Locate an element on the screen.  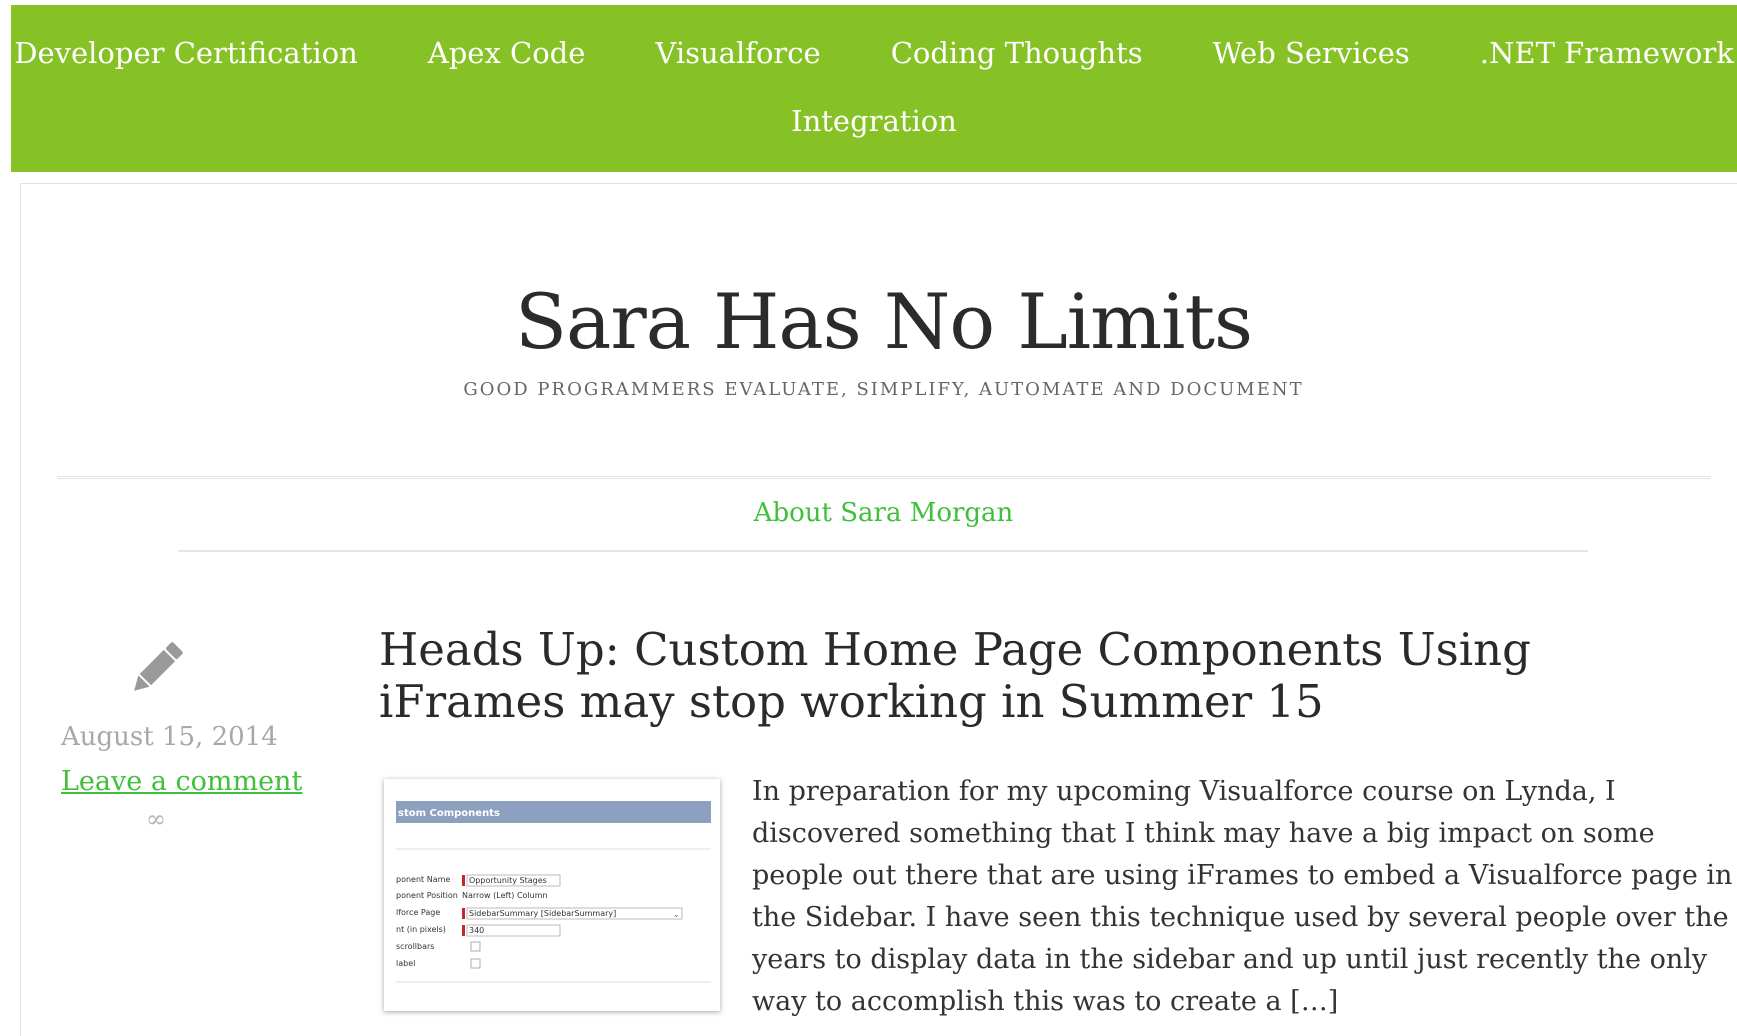
nav-item-visualforce: Visualforce is located at coordinates (737, 53).